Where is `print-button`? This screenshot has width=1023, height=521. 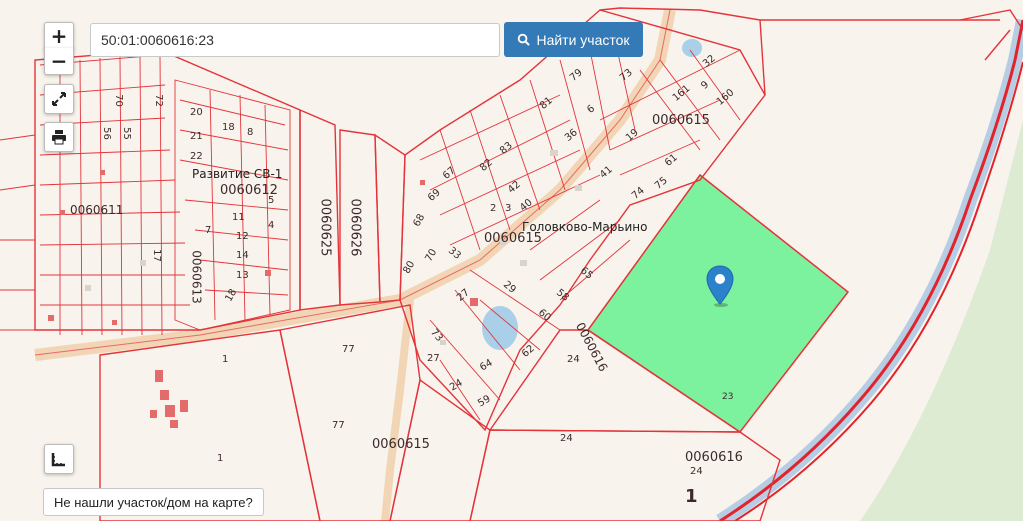
print-button is located at coordinates (59, 137).